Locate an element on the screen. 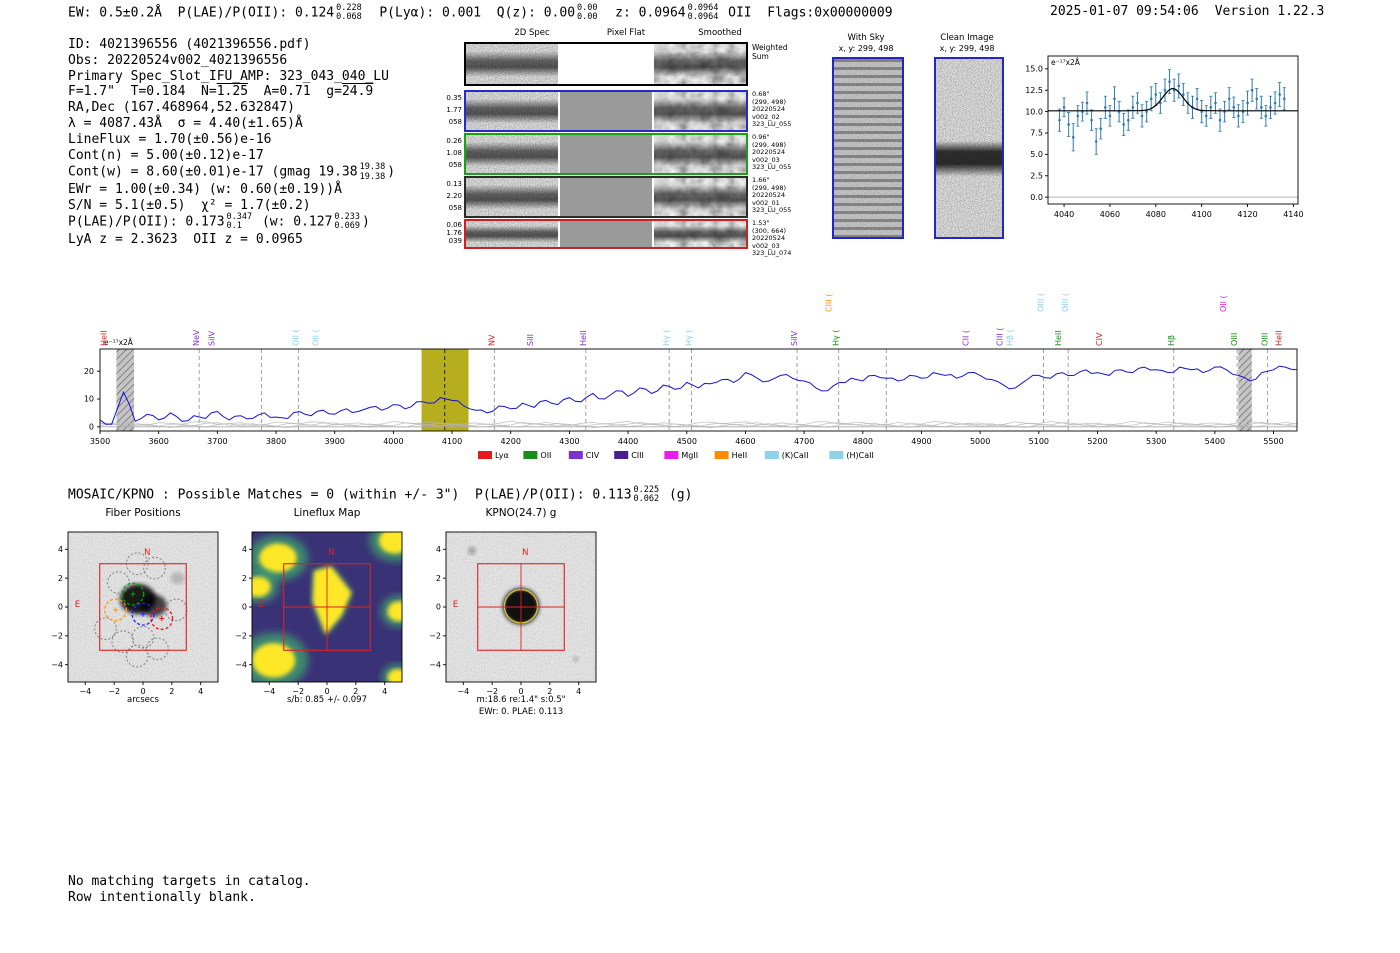  emission-label-h: Hβ ( is located at coordinates (1009, 337).